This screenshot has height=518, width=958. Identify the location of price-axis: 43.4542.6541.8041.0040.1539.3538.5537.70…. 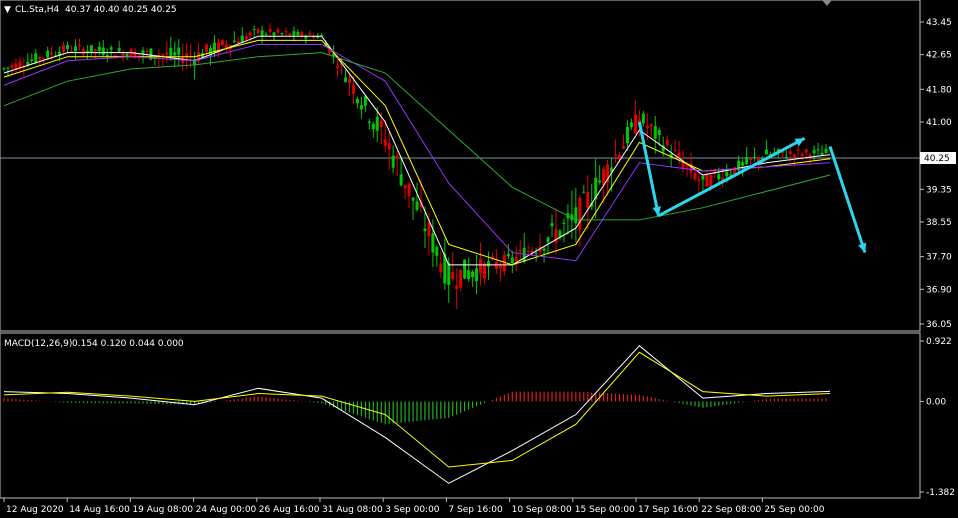
(936, 174).